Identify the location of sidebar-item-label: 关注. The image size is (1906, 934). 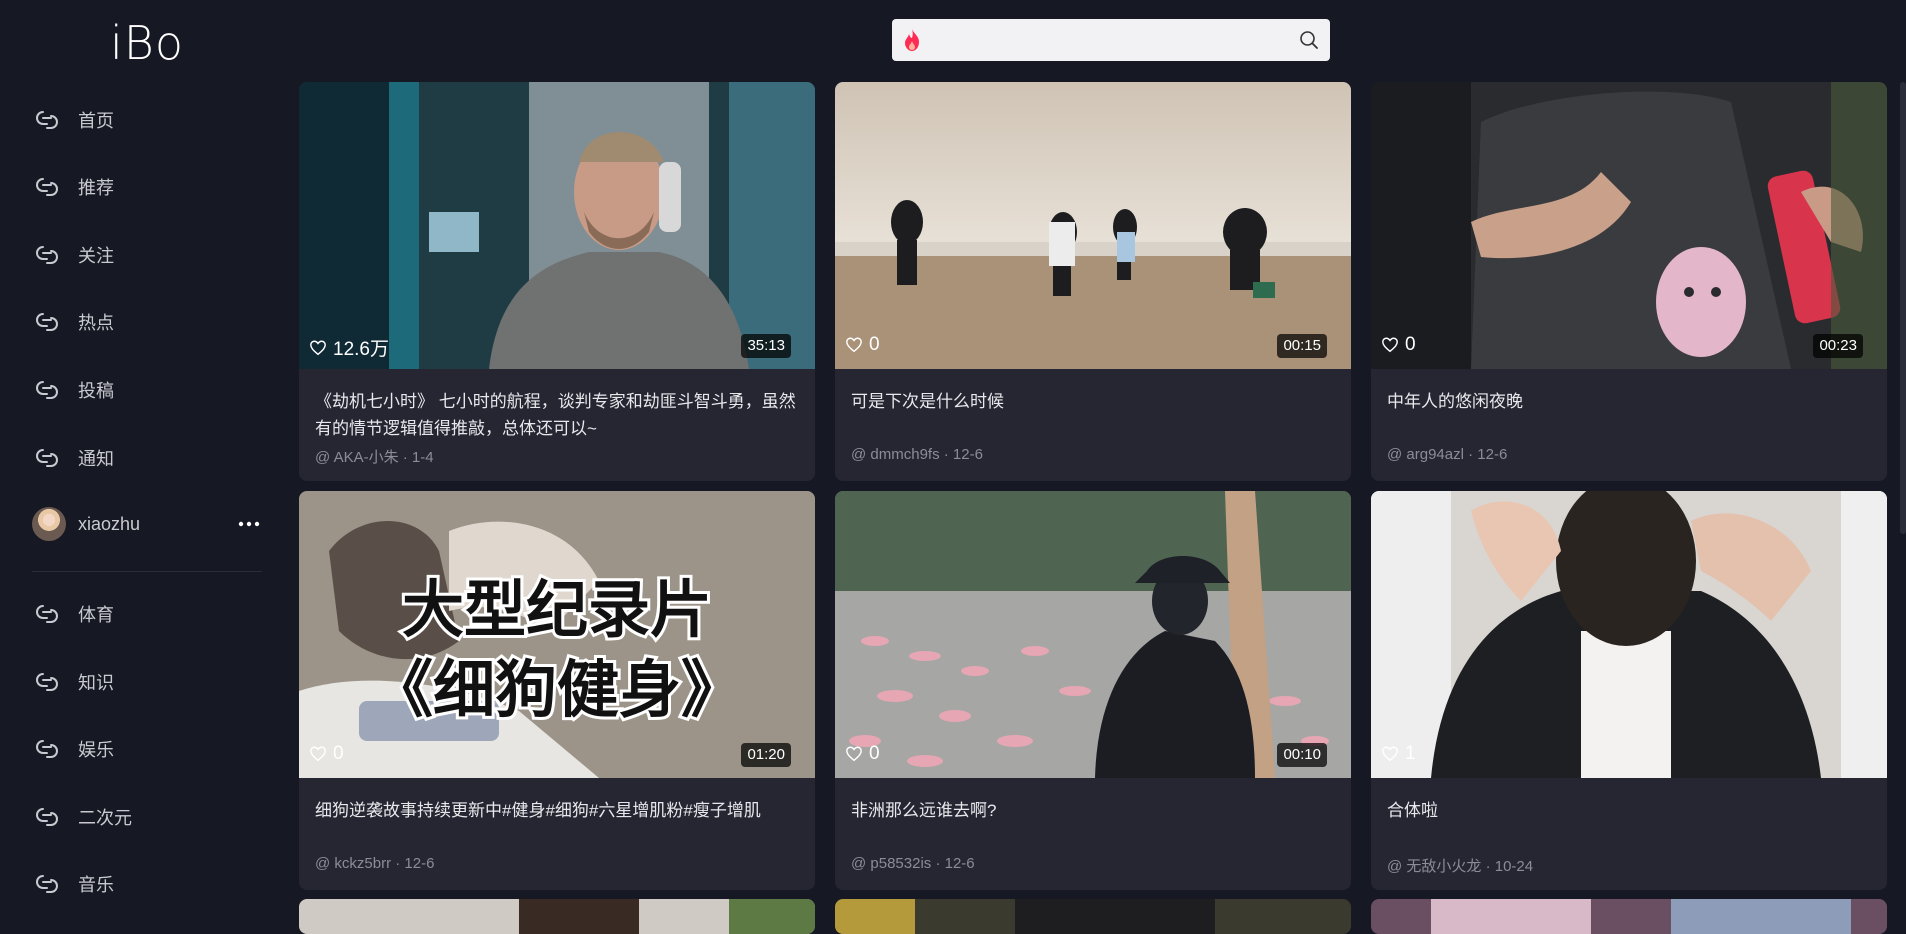
(96, 256).